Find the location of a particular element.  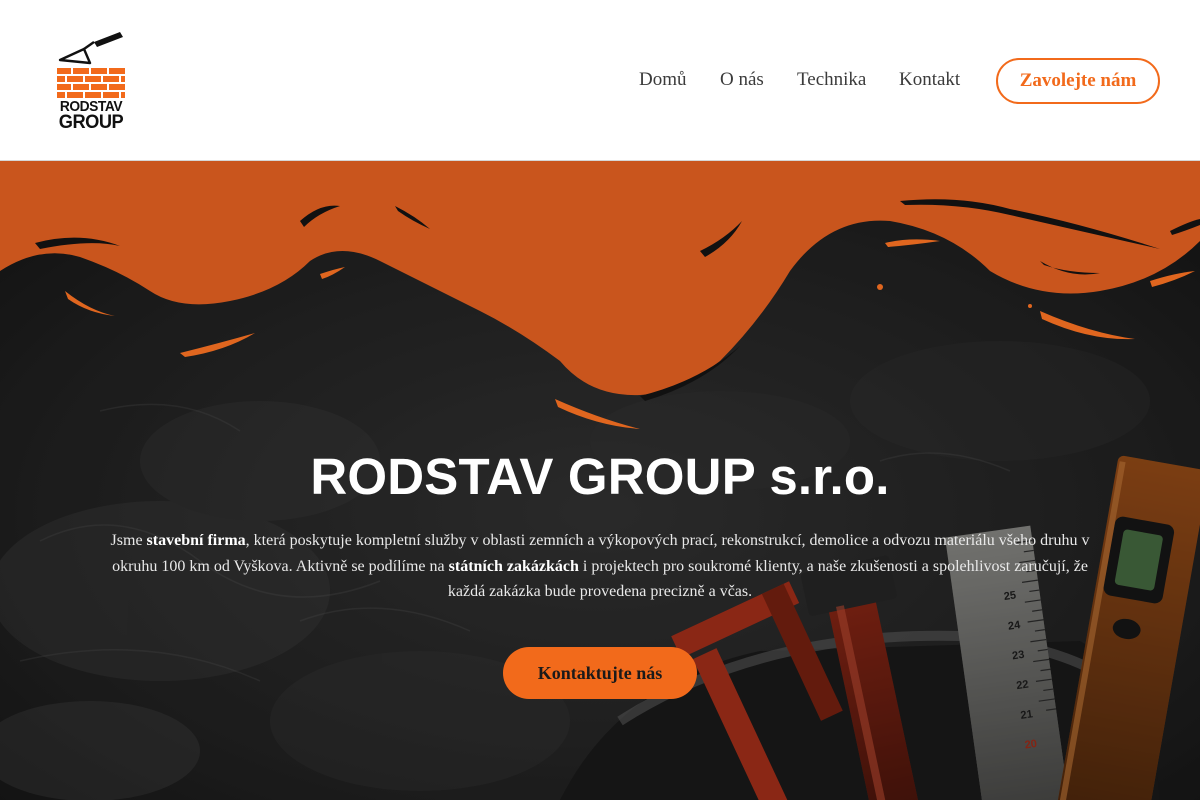

brand-wordmark: RODSTAV GROUP is located at coordinates (91, 116).